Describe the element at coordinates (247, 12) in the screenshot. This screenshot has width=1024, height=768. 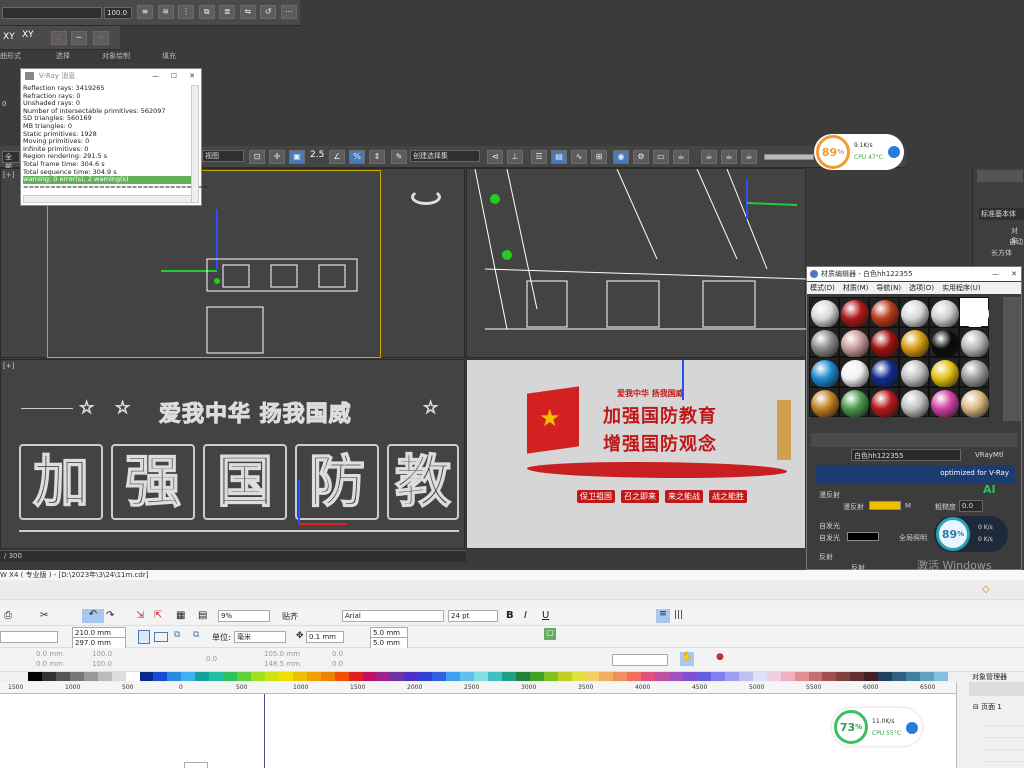
I see `mirror-icon: ⇋` at that location.